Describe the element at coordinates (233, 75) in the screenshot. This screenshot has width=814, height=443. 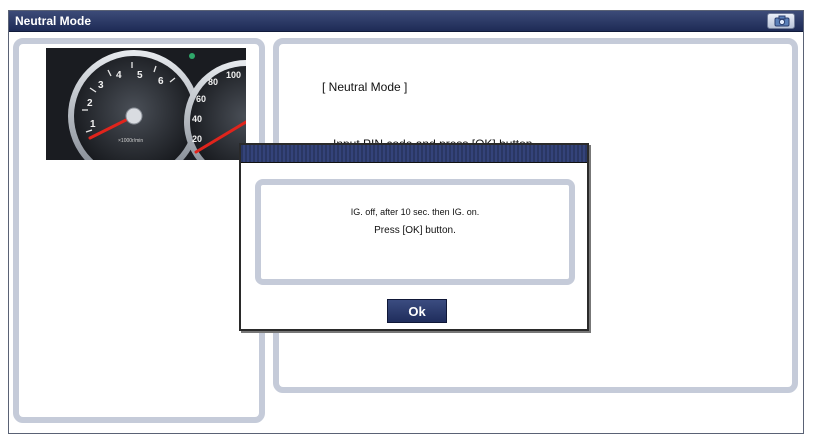
I see `speed-tick-100: 100` at that location.